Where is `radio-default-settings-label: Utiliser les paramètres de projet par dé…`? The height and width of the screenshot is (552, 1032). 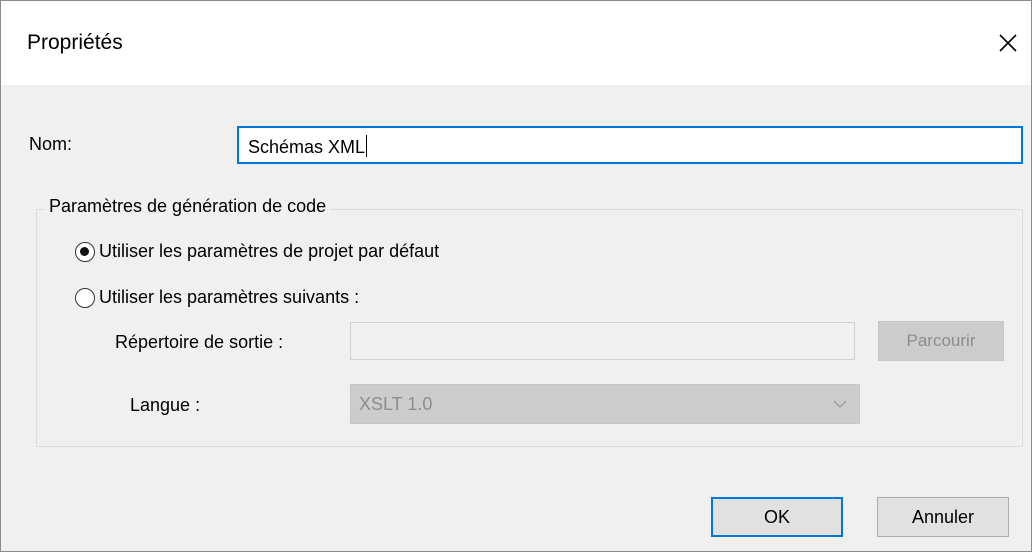 radio-default-settings-label: Utiliser les paramètres de projet par dé… is located at coordinates (269, 251).